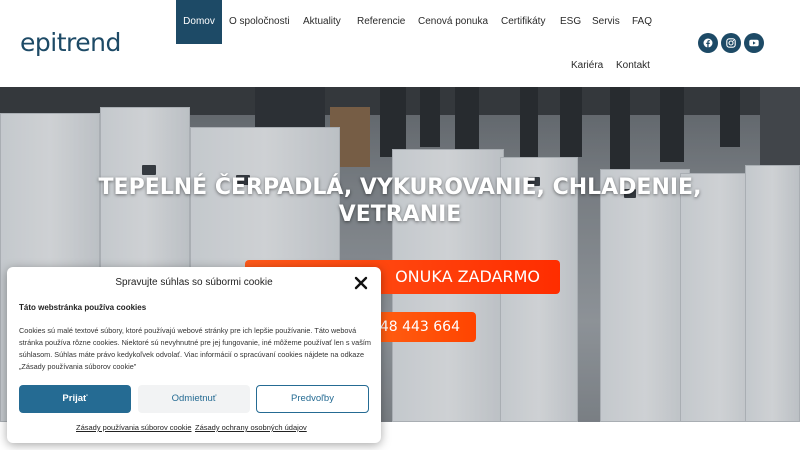 The height and width of the screenshot is (450, 800). What do you see at coordinates (708, 43) in the screenshot?
I see `facebook-icon` at bounding box center [708, 43].